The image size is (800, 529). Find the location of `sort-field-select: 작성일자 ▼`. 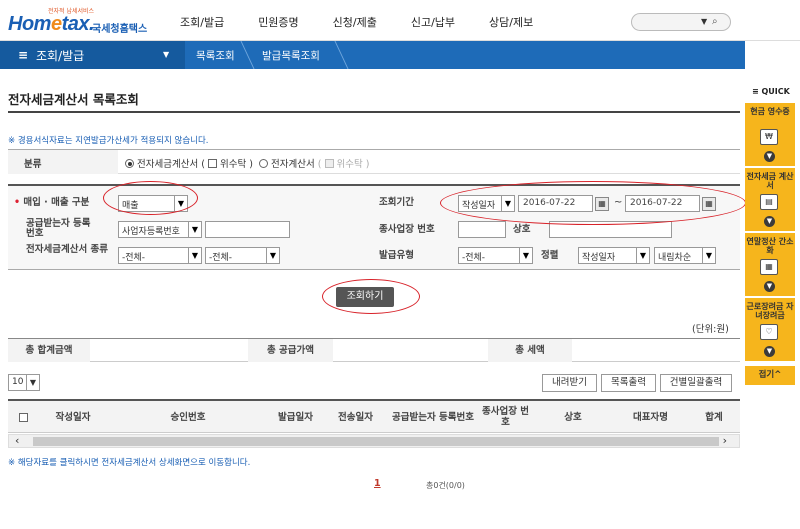

sort-field-select: 작성일자 ▼ is located at coordinates (614, 255).